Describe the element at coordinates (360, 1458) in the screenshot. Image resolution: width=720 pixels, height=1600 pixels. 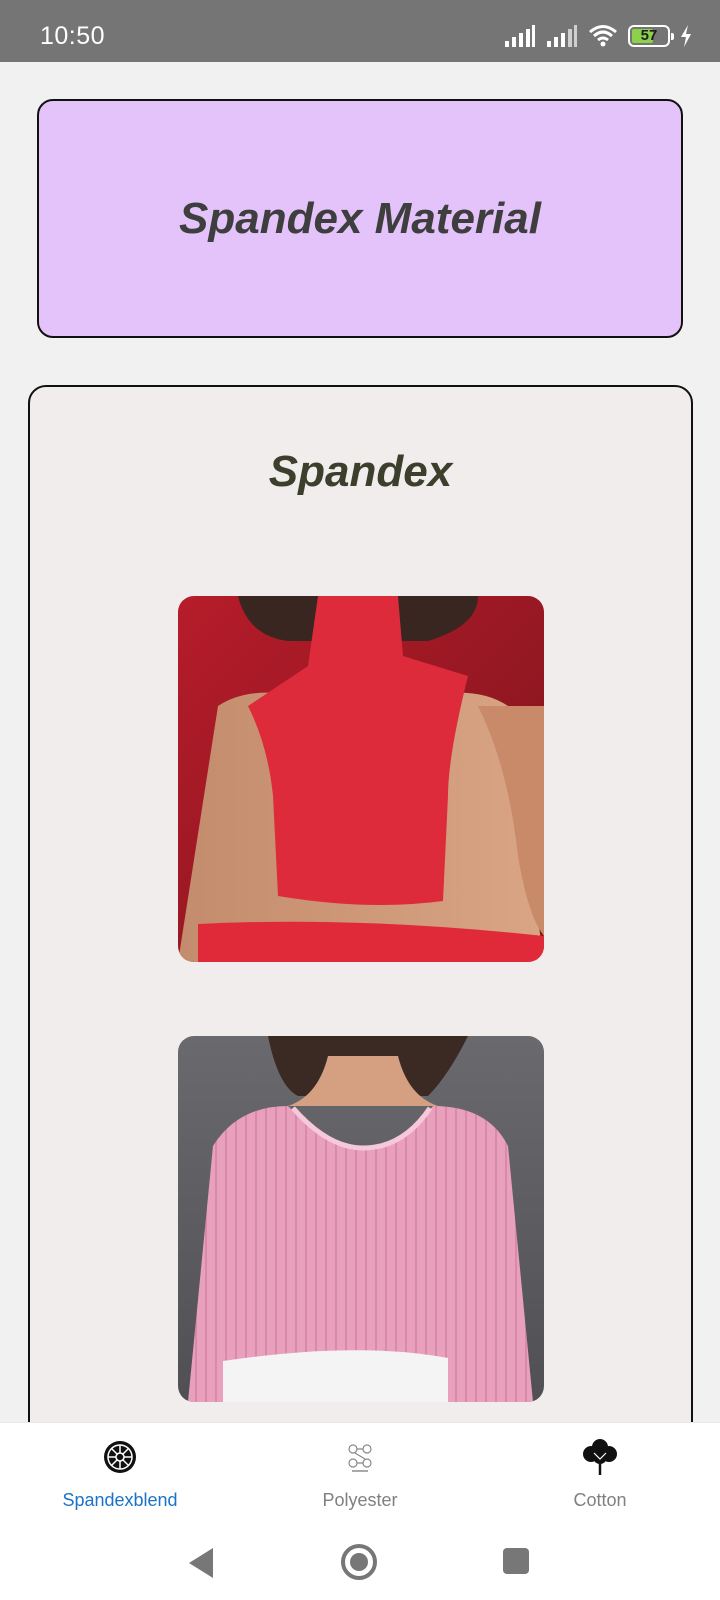
I see `polyester-molecule-icon` at that location.